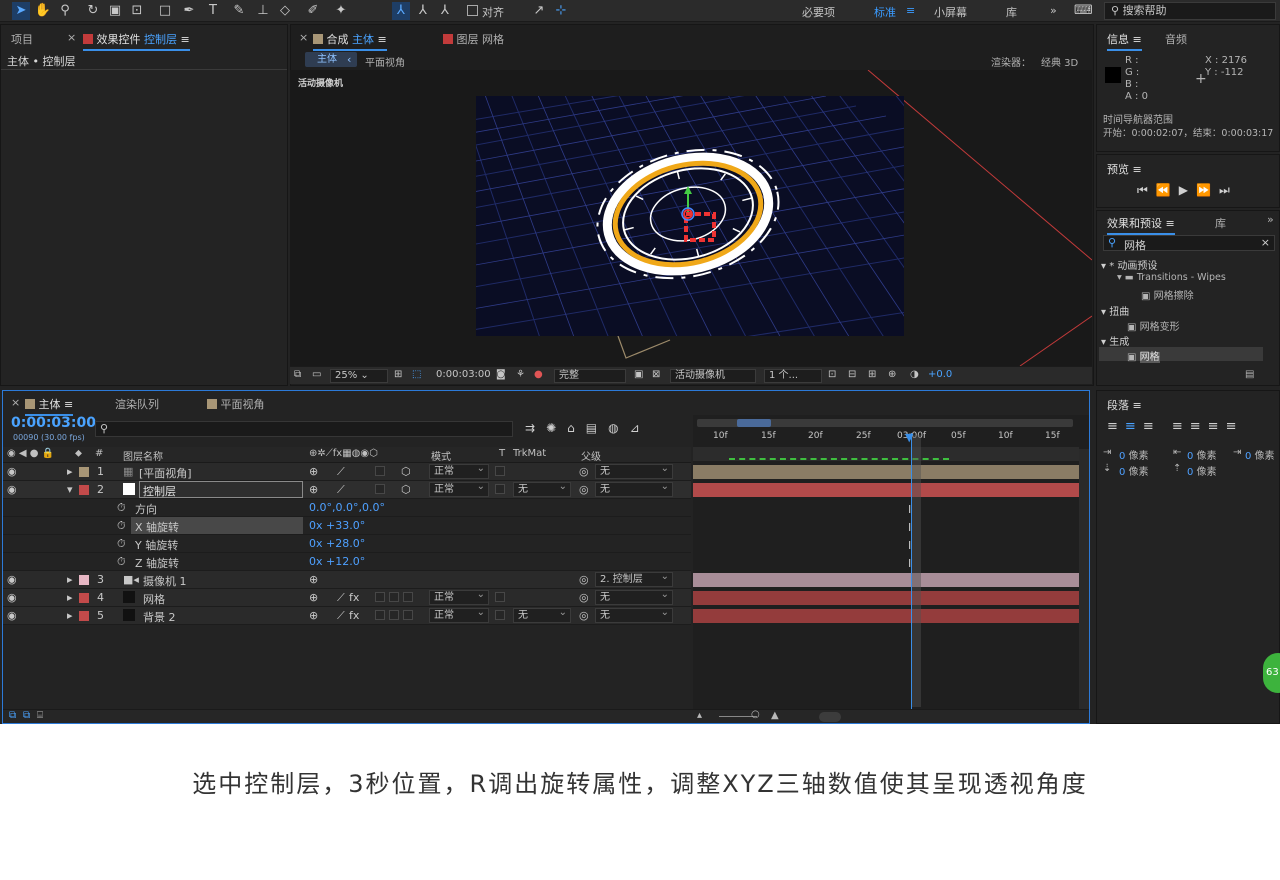 The height and width of the screenshot is (880, 1280). Describe the element at coordinates (618, 428) in the screenshot. I see `motion-blur-icon: ◍` at that location.